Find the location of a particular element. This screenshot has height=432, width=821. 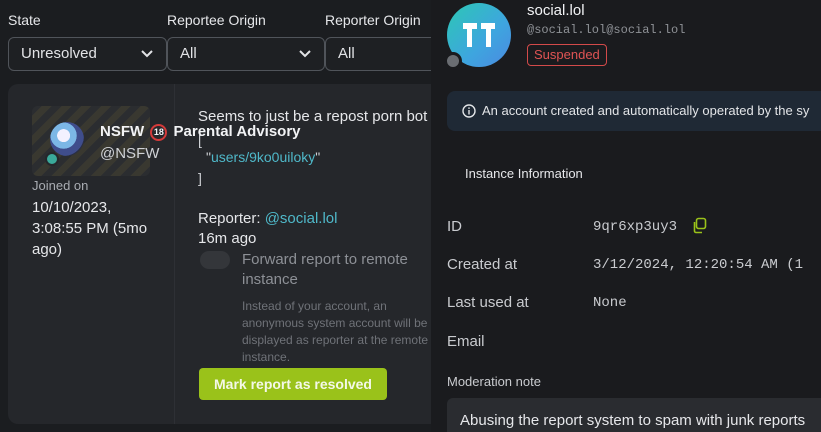

id-label: ID is located at coordinates (454, 226).